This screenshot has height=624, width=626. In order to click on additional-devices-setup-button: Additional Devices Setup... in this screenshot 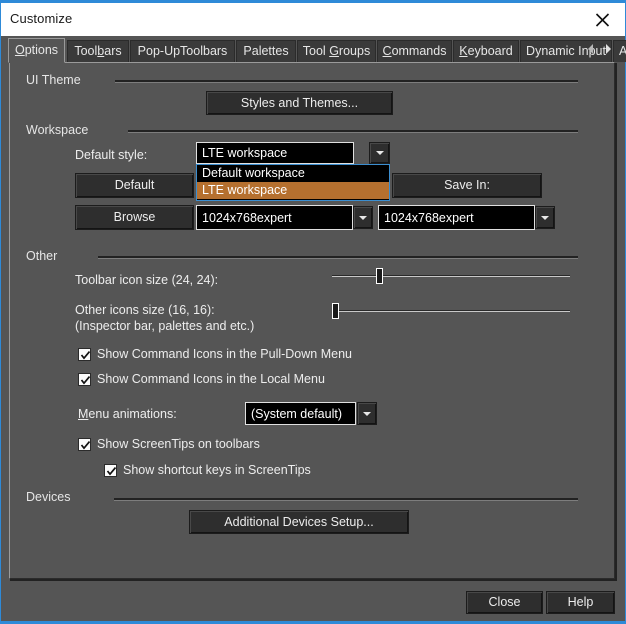, I will do `click(299, 522)`.